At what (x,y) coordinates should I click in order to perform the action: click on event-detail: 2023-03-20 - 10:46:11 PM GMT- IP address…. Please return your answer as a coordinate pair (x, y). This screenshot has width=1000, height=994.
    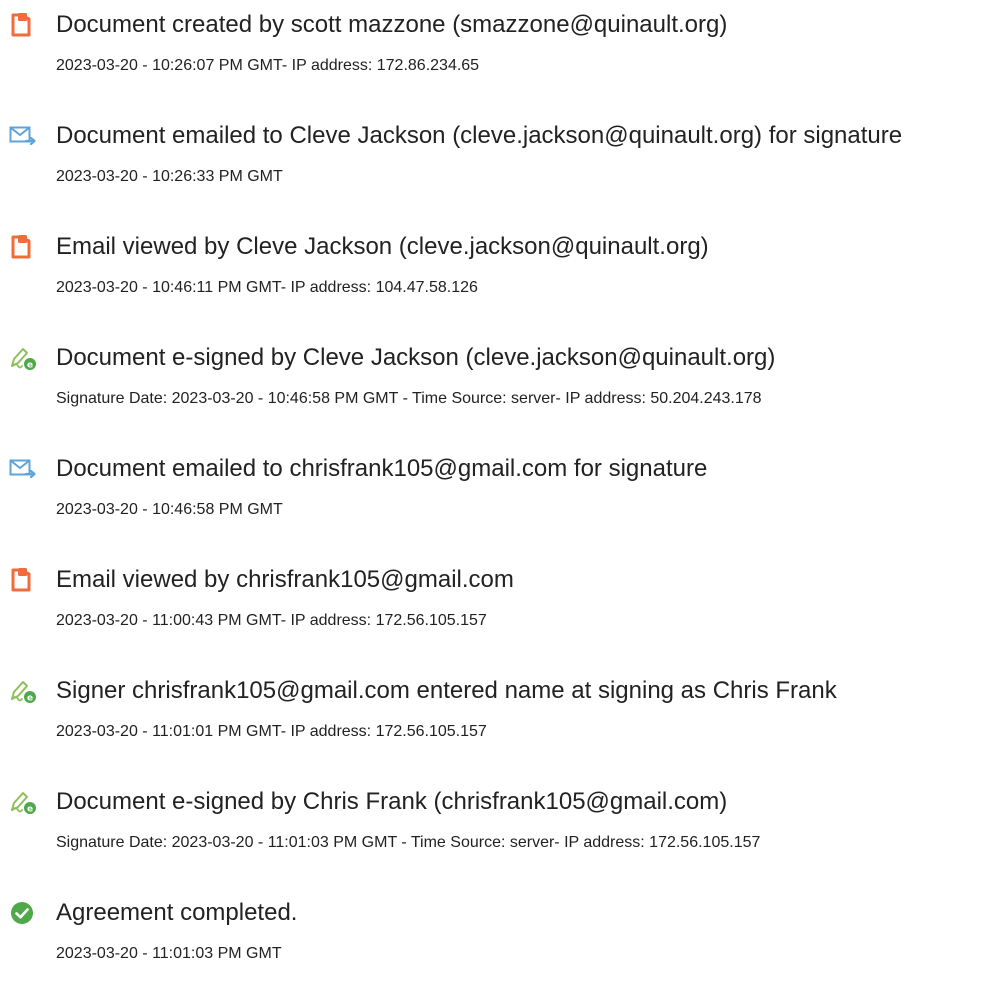
    Looking at the image, I should click on (267, 287).